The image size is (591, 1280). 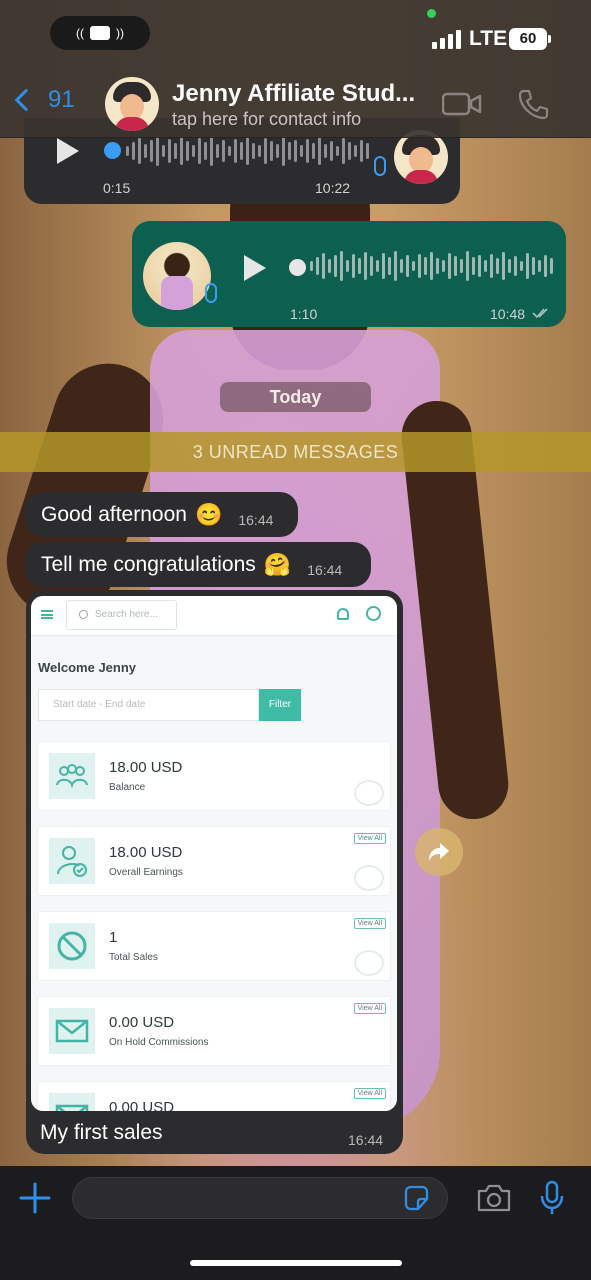 I want to click on smile-emoji-icon: 😊, so click(x=208, y=514).